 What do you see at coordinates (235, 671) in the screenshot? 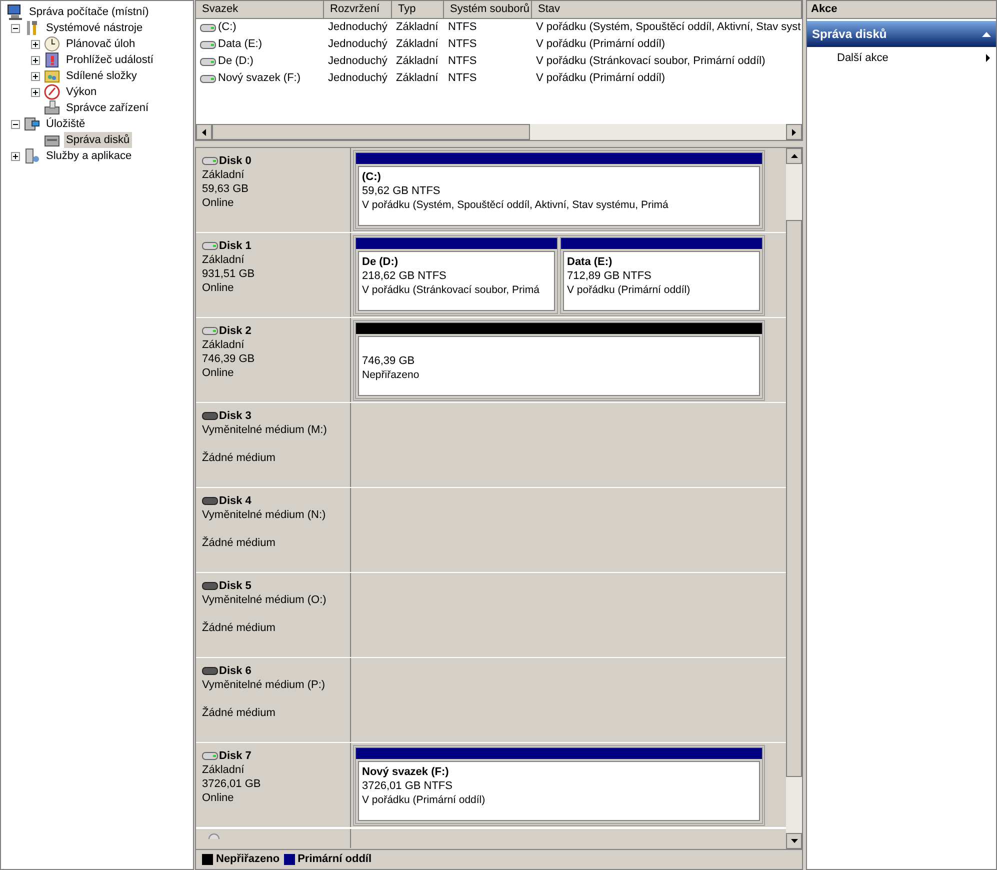
I see `disk-name: Disk 6` at bounding box center [235, 671].